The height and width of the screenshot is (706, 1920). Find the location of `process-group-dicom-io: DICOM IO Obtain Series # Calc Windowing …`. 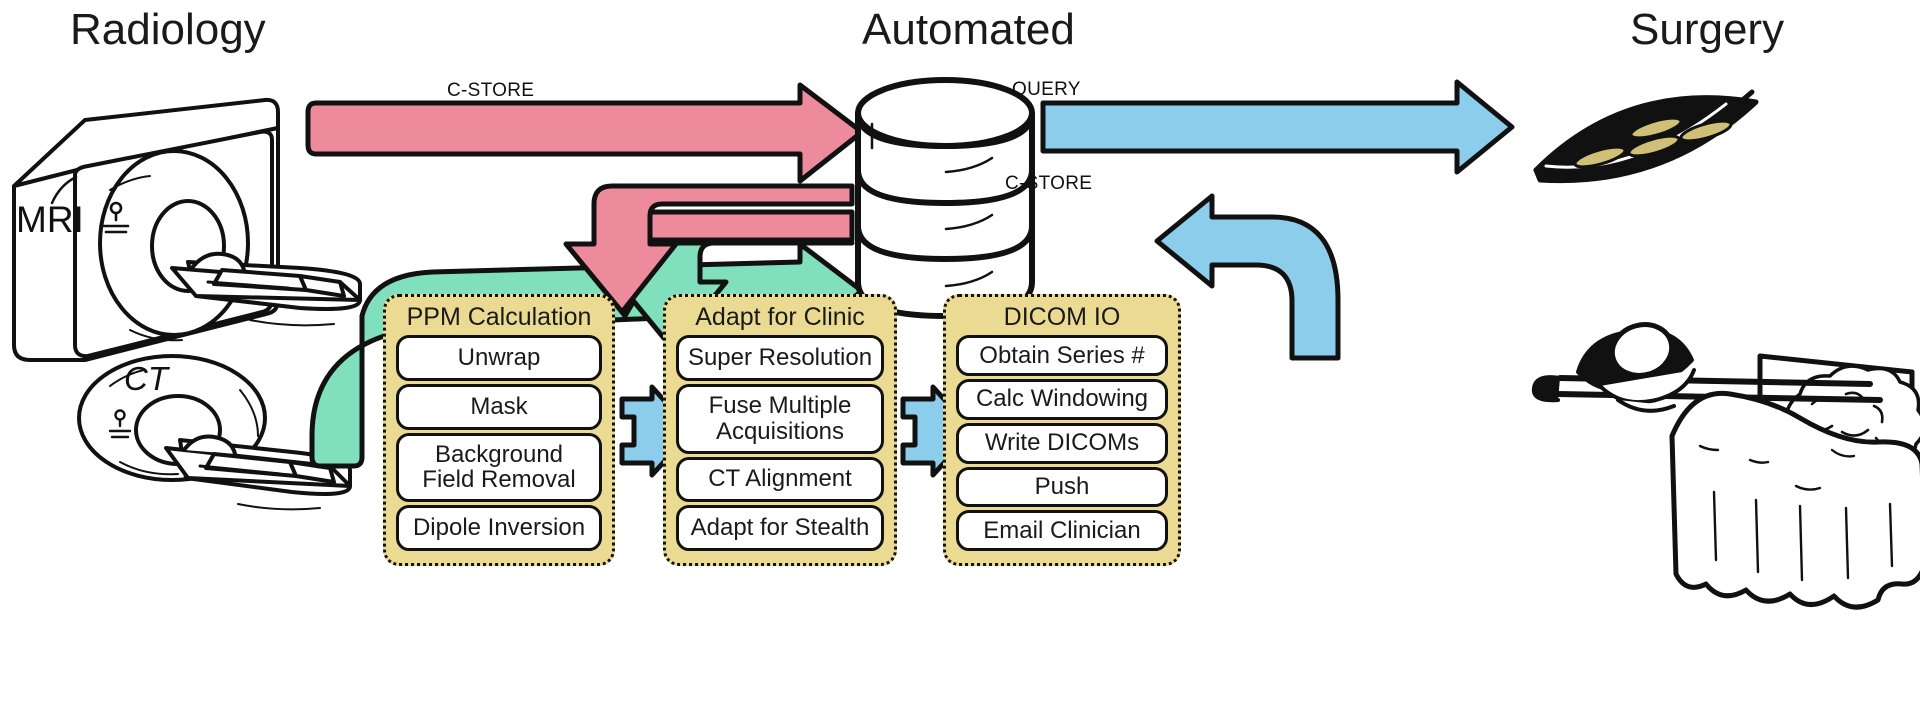

process-group-dicom-io: DICOM IO Obtain Series # Calc Windowing … is located at coordinates (1062, 430).